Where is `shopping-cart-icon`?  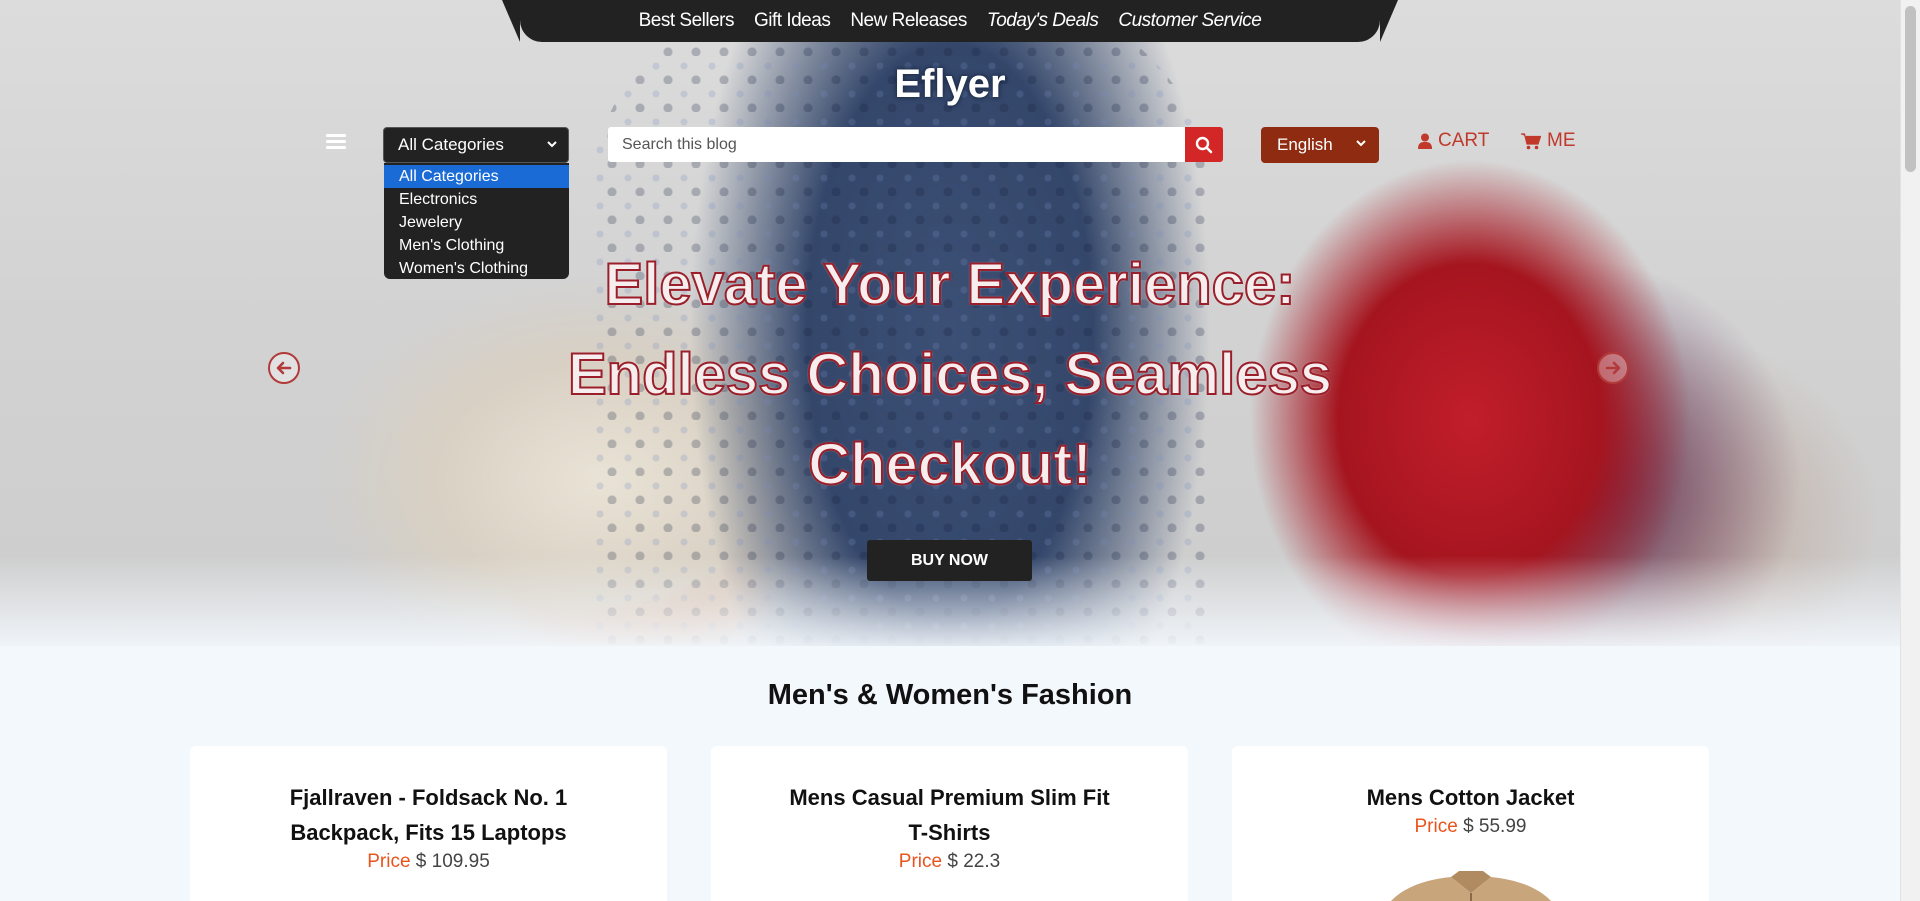 shopping-cart-icon is located at coordinates (1531, 140).